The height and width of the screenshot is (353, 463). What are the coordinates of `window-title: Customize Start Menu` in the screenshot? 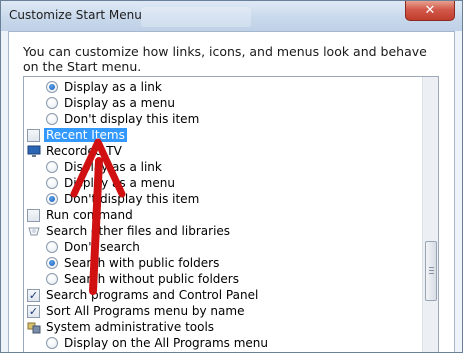 It's located at (75, 15).